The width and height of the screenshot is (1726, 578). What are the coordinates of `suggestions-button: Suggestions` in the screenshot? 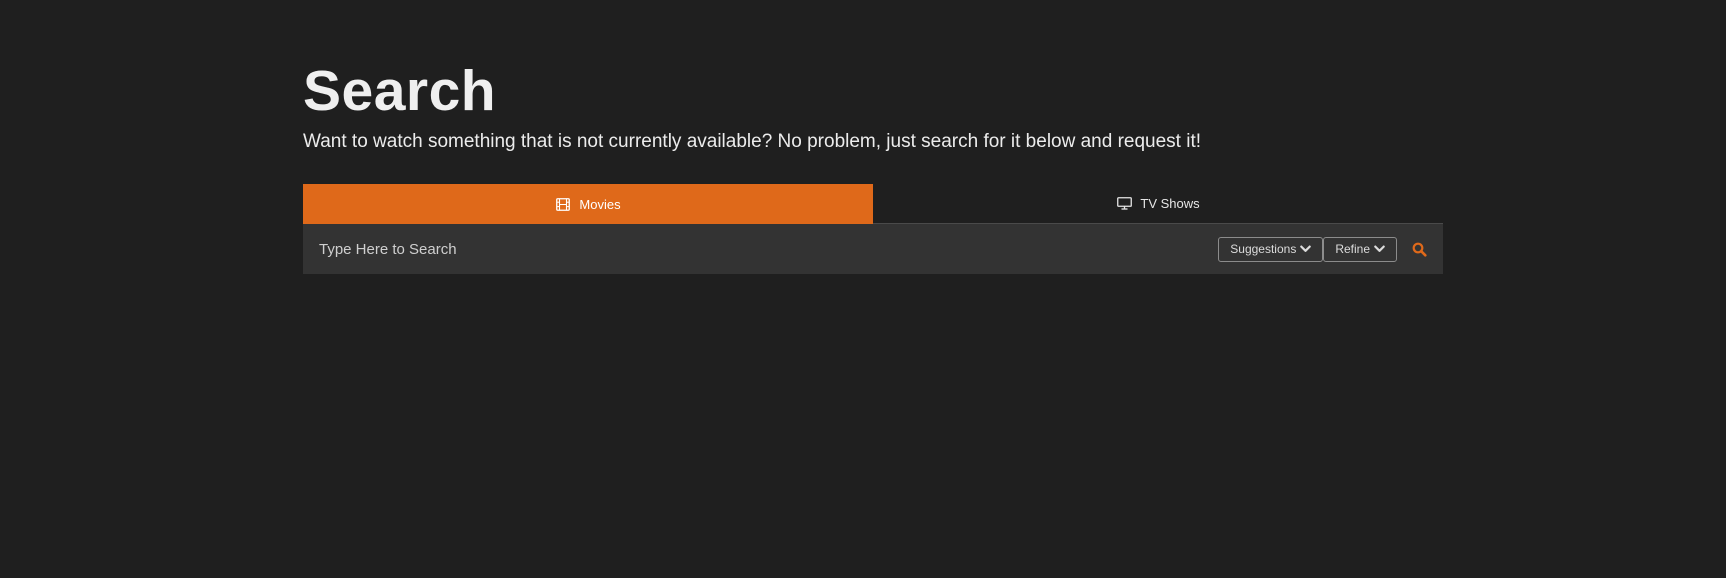 It's located at (1271, 249).